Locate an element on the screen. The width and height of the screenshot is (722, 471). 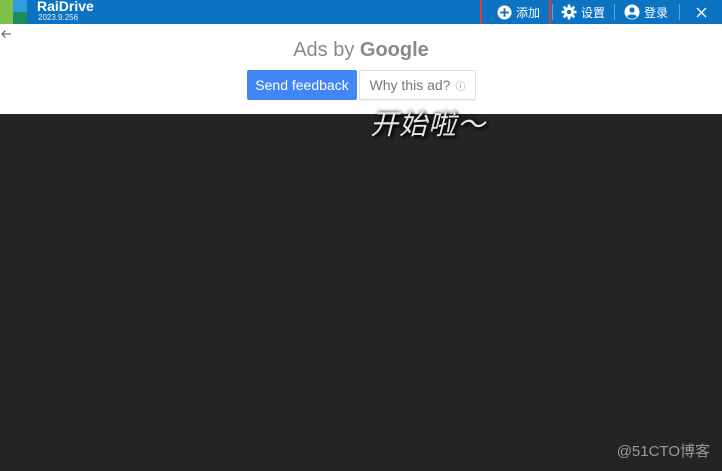
title-bar: RaiDrive 2023.9.256 添加 设置 登录 is located at coordinates (361, 12).